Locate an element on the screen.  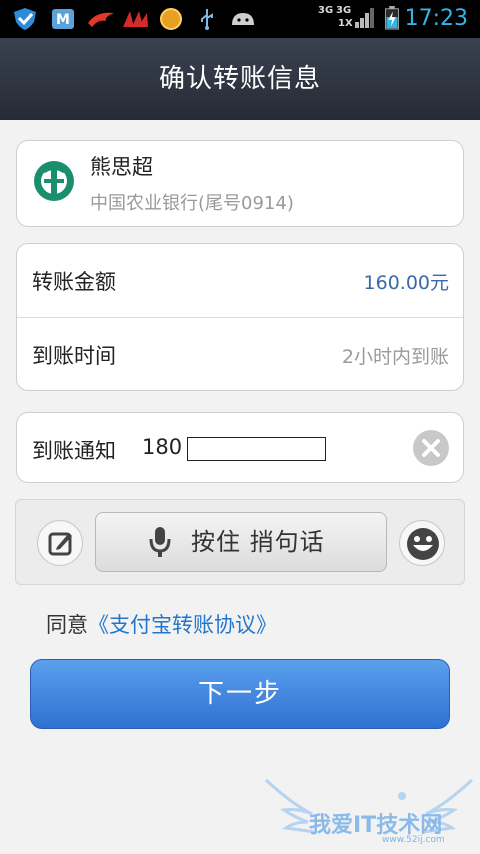
app-m-icon: M is located at coordinates (63, 19).